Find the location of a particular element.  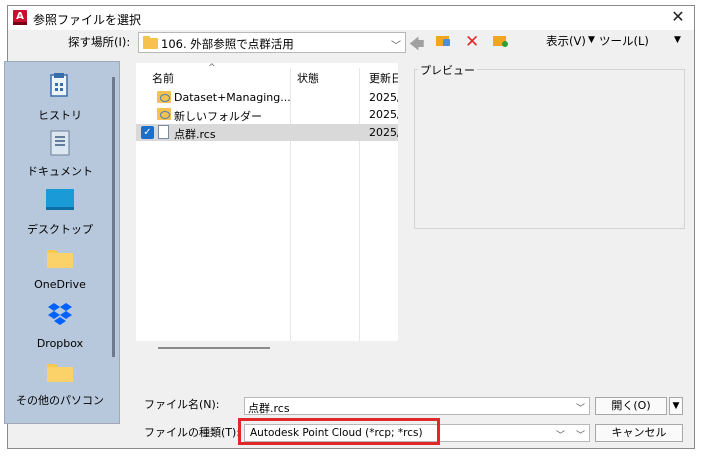

up-folder-icon is located at coordinates (443, 40).